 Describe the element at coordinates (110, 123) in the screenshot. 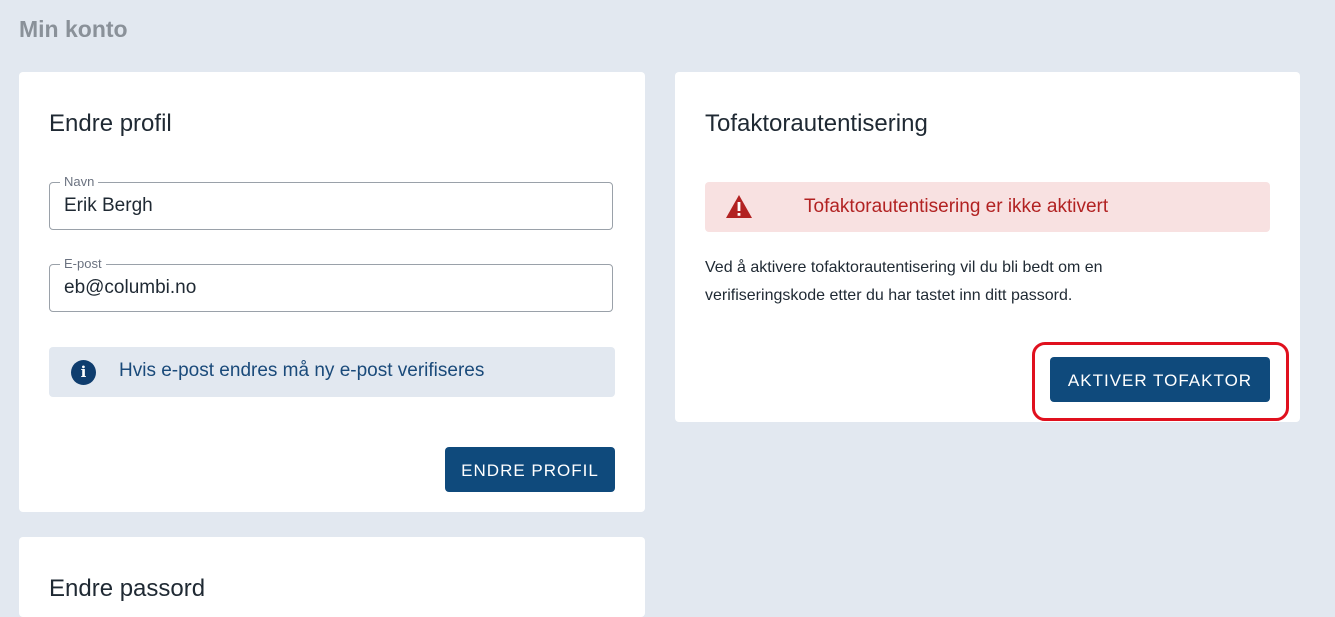

I see `edit-profile-title: Endre profil` at that location.